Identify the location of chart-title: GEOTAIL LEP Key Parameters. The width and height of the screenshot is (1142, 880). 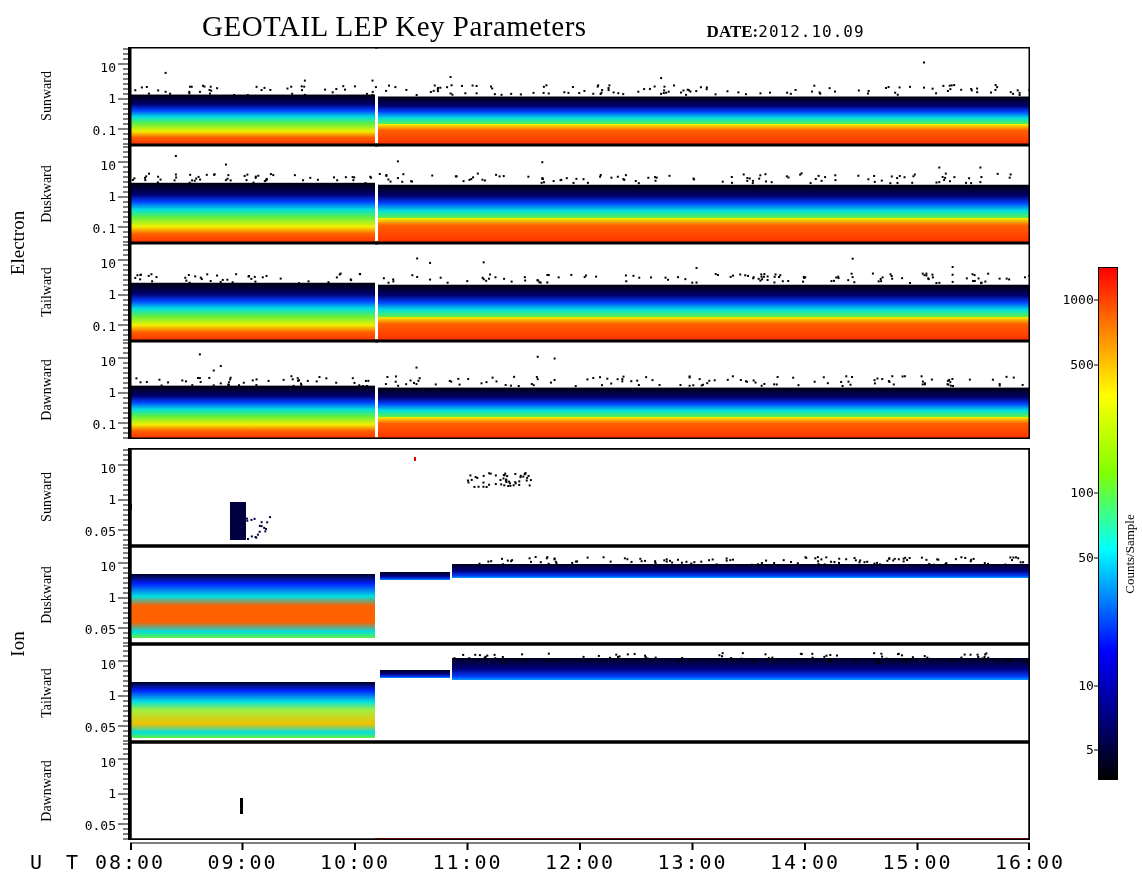
(394, 27).